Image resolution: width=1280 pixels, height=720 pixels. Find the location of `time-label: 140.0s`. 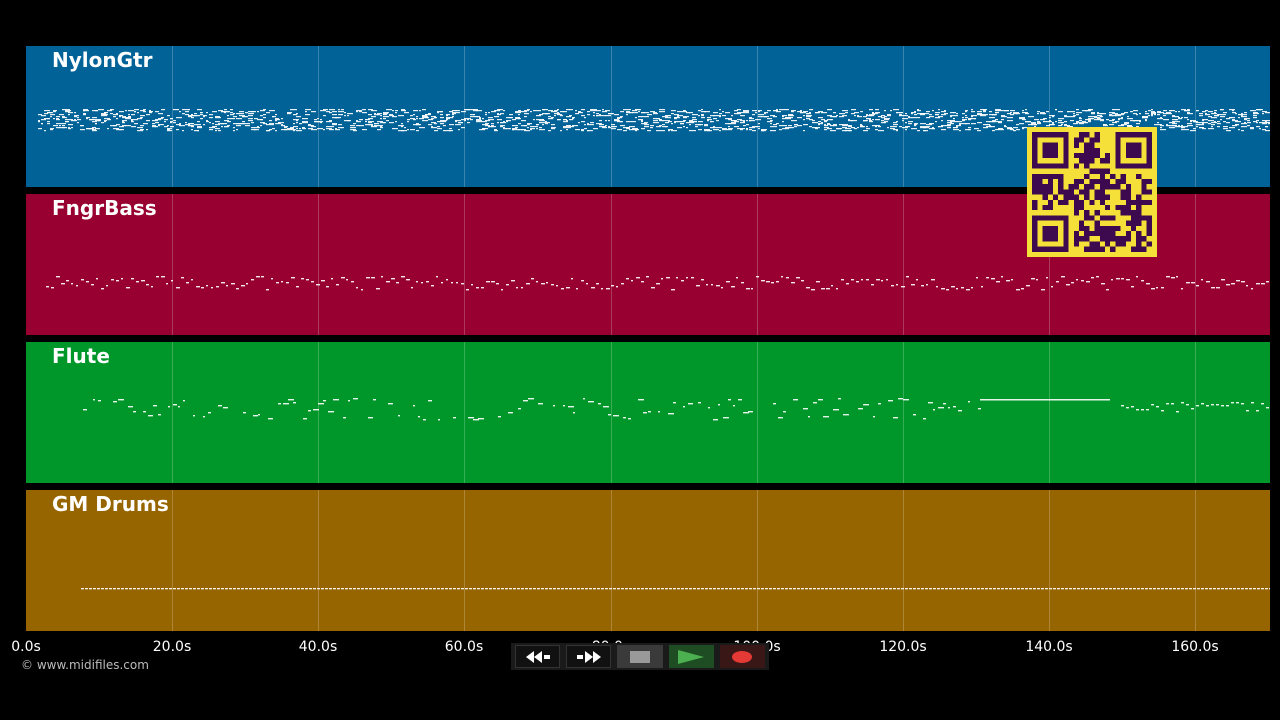

time-label: 140.0s is located at coordinates (1049, 647).